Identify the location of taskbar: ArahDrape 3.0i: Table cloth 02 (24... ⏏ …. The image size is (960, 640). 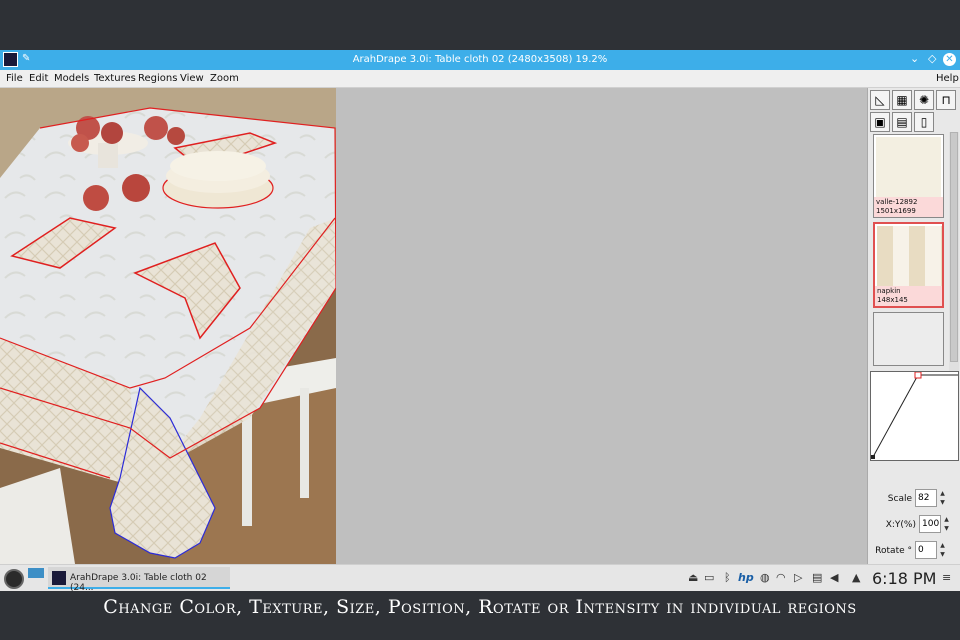
(480, 578).